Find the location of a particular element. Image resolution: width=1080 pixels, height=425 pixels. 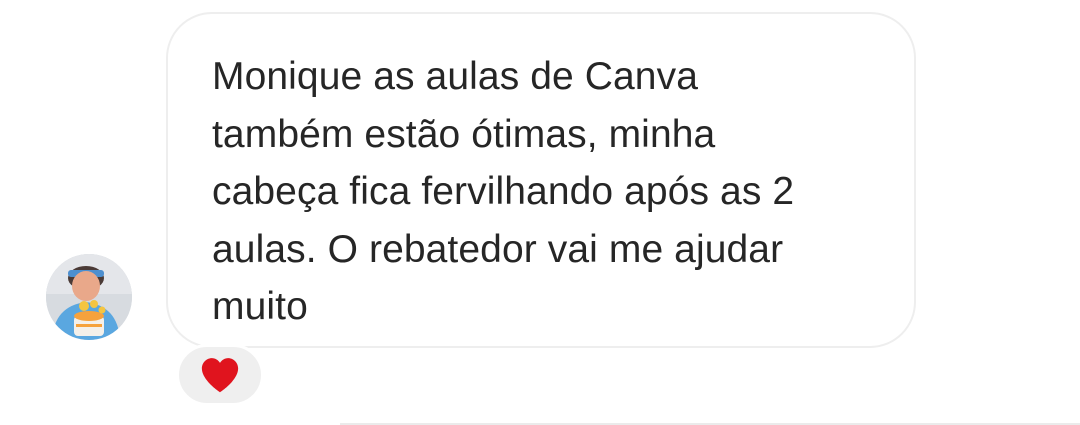

avatar-photo is located at coordinates (89, 297).